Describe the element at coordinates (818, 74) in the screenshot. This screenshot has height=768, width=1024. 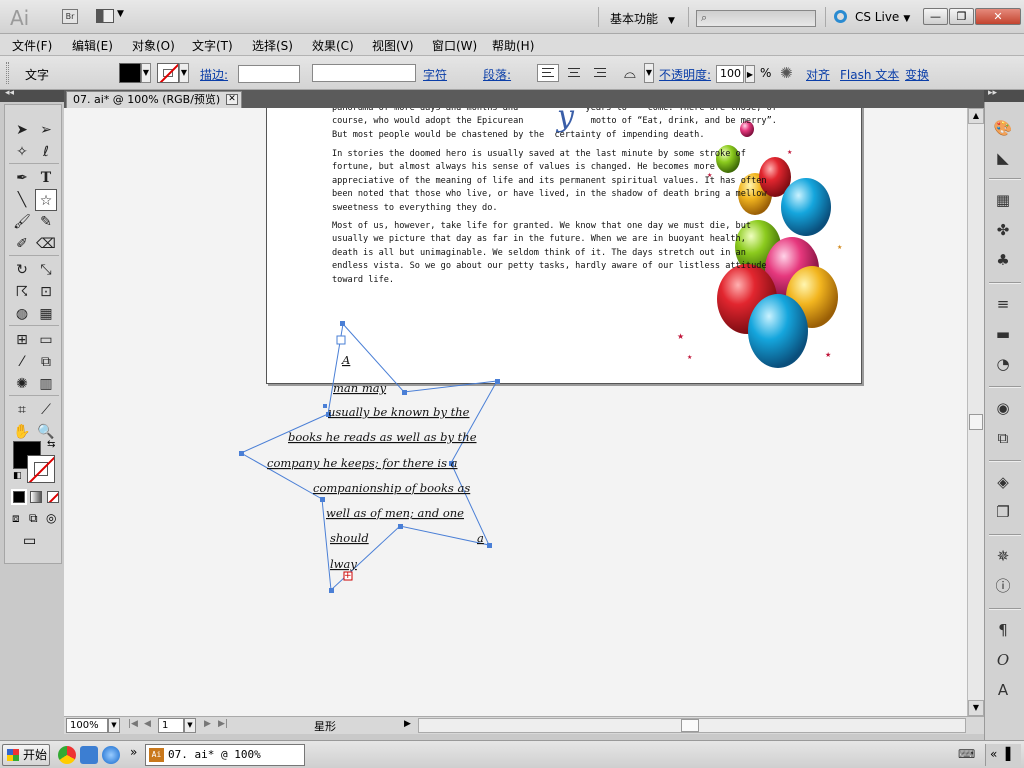
I see `align-panel-link: 对齐` at that location.